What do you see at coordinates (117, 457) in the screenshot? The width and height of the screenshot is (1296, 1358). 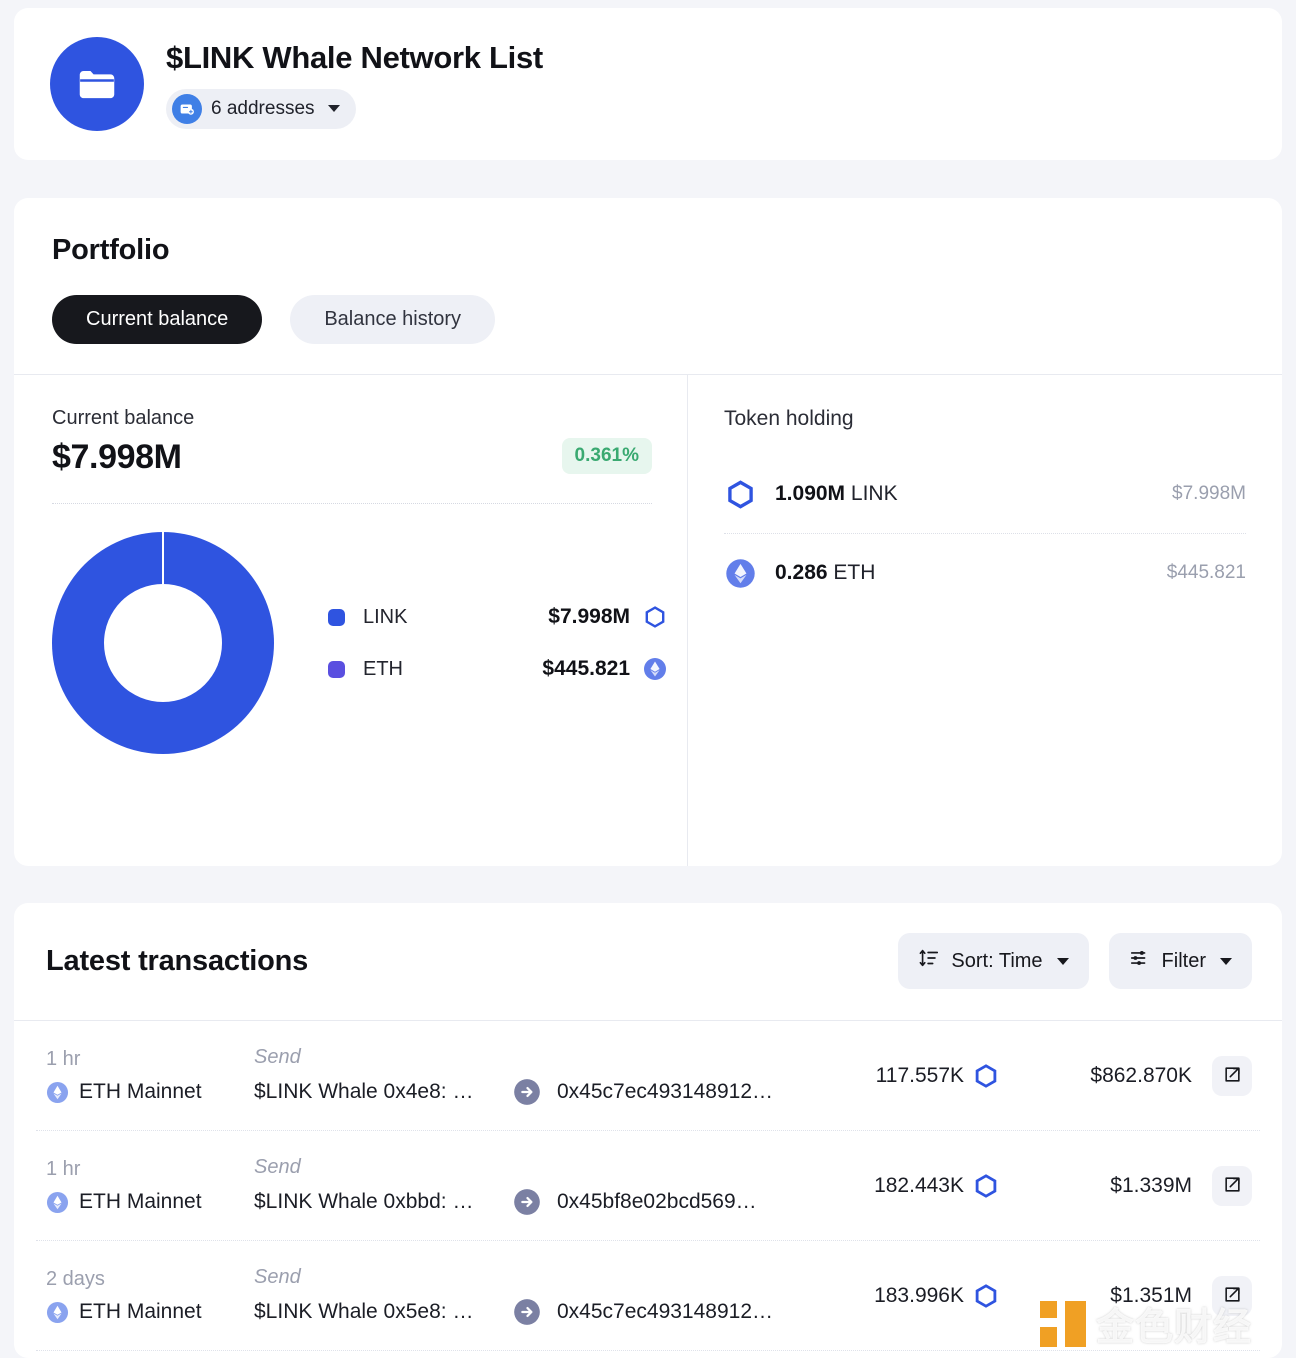 I see `current-balance-value: $7.998M` at bounding box center [117, 457].